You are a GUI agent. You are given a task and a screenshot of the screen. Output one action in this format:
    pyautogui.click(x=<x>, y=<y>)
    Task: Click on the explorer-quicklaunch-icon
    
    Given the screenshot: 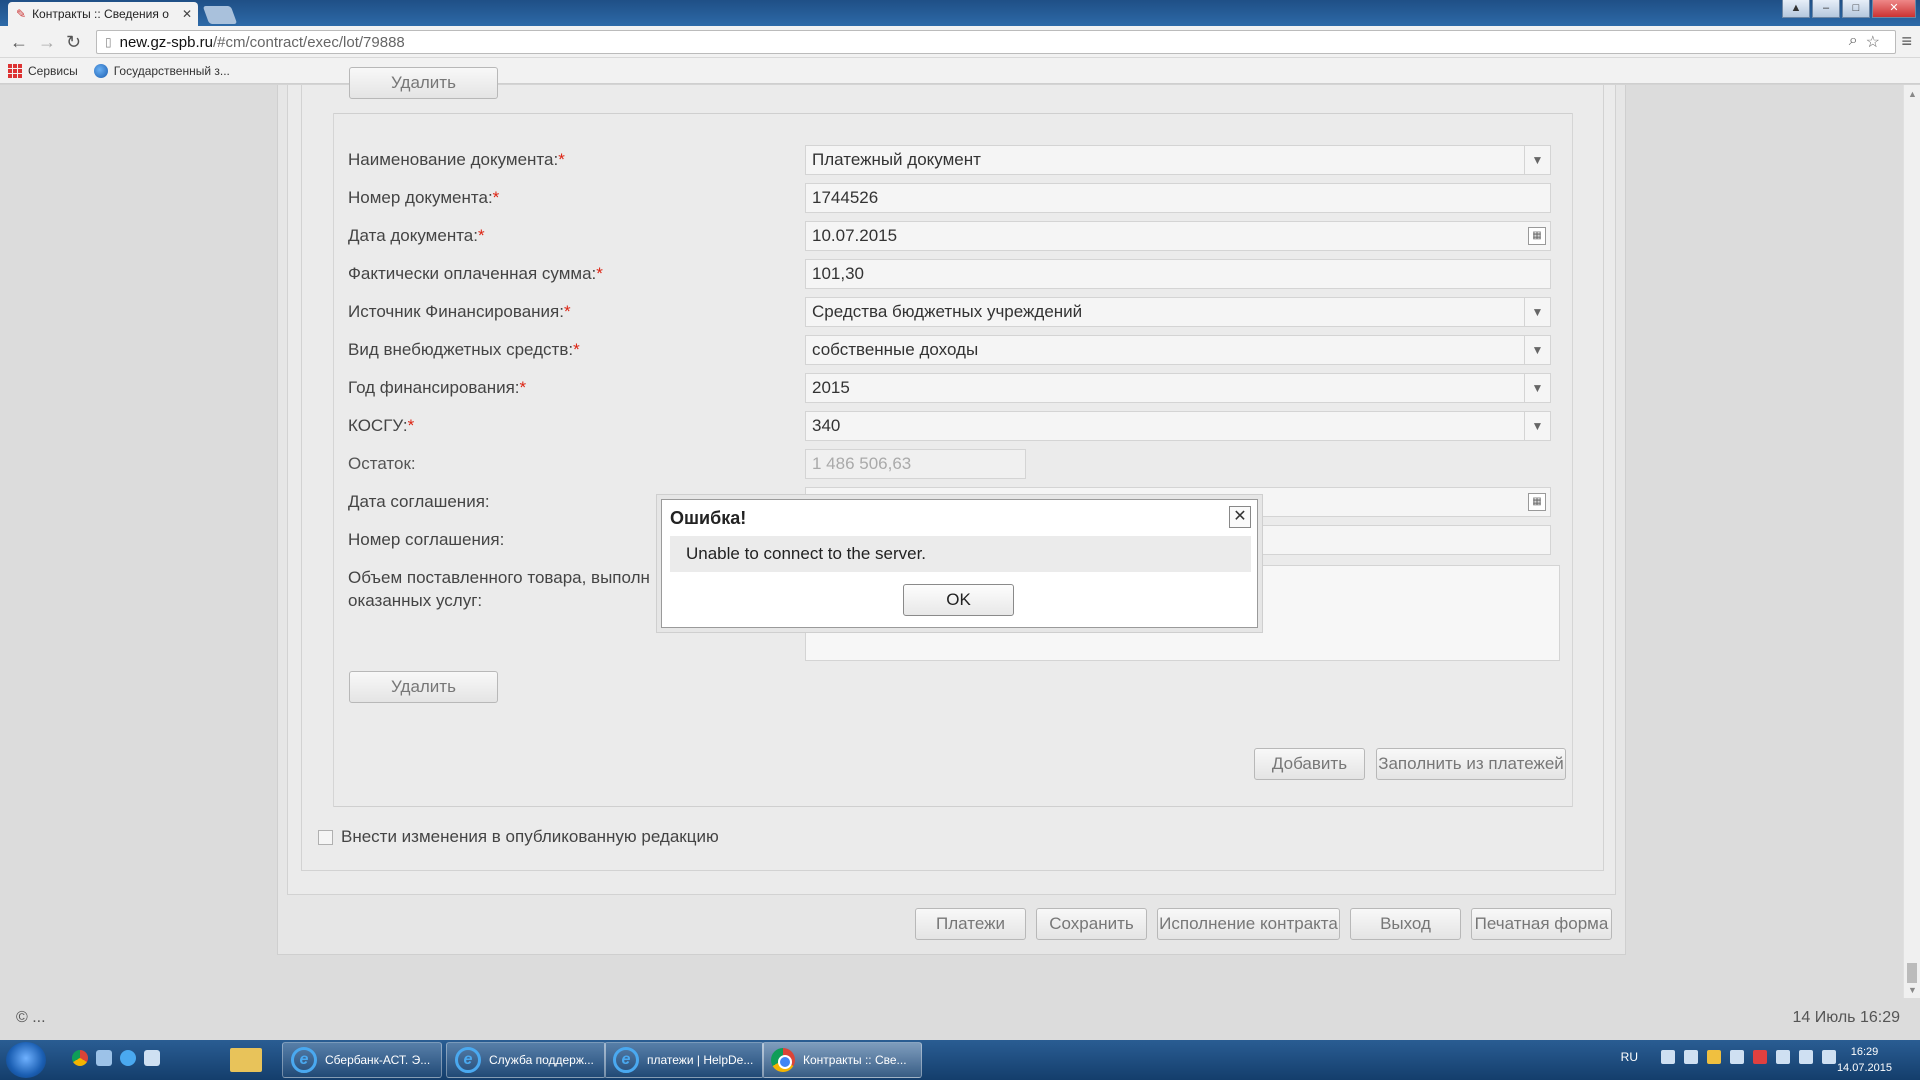 What is the action you would take?
    pyautogui.click(x=152, y=1058)
    